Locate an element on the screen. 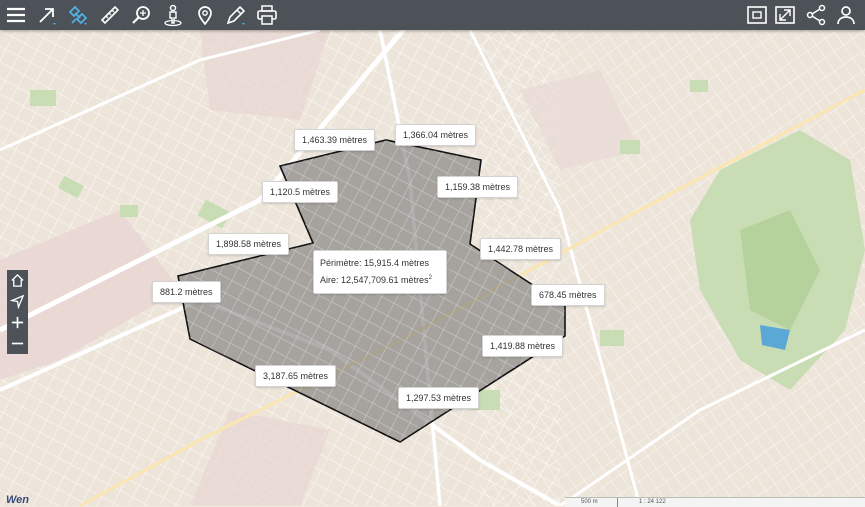 This screenshot has height=507, width=865. segment-label: 678.45 mètres is located at coordinates (568, 295).